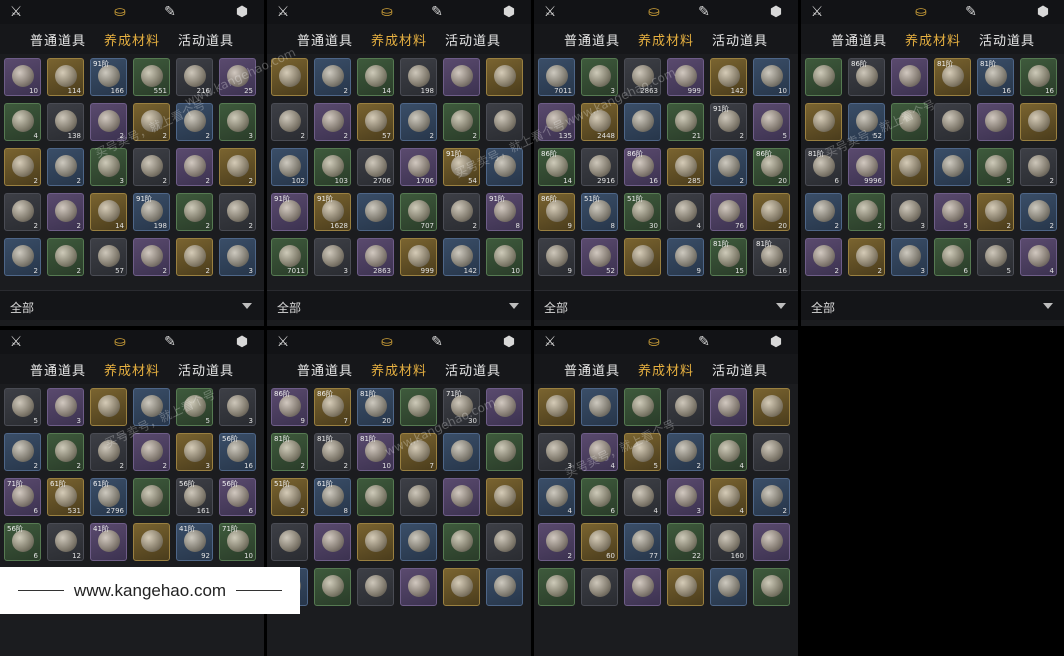 The height and width of the screenshot is (656, 1064). What do you see at coordinates (194, 542) in the screenshot?
I see `item-slot: 41阶 92` at bounding box center [194, 542].